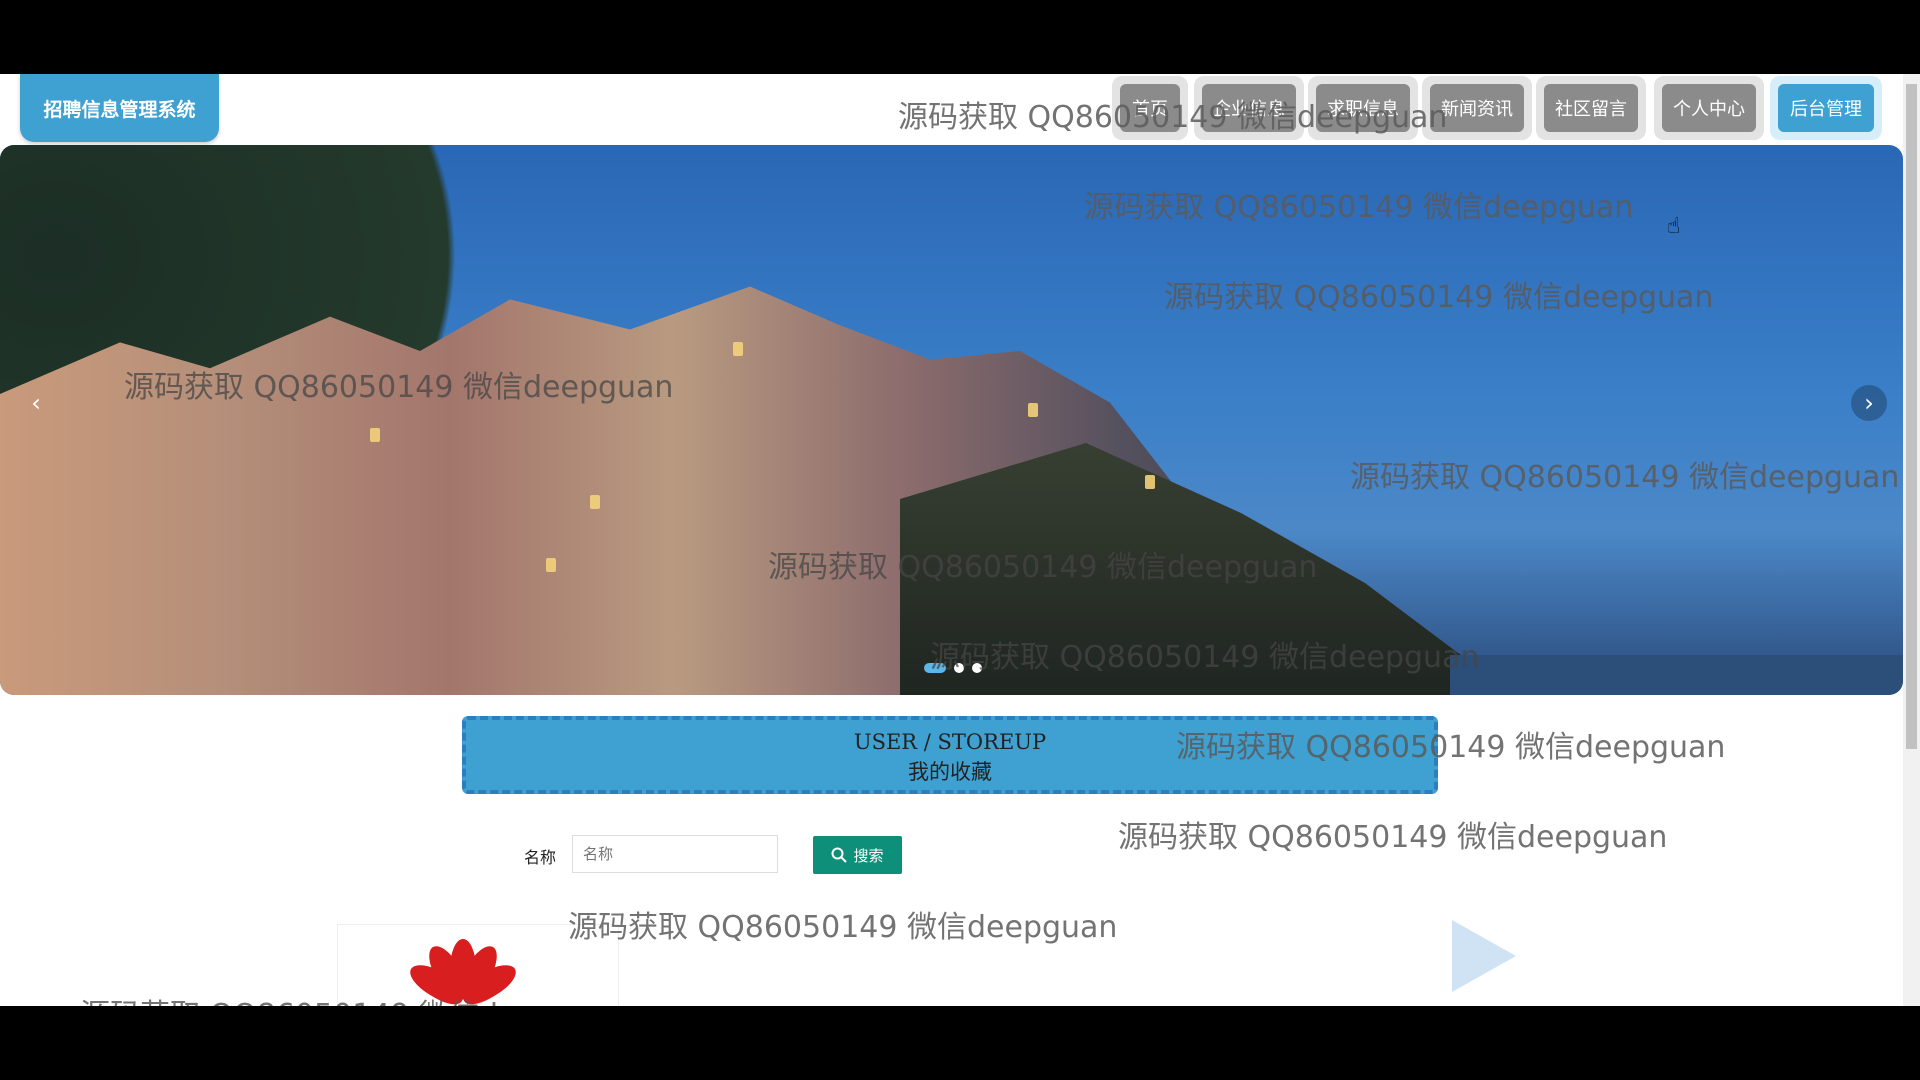 This screenshot has width=1920, height=1080. What do you see at coordinates (839, 855) in the screenshot?
I see `search-icon` at bounding box center [839, 855].